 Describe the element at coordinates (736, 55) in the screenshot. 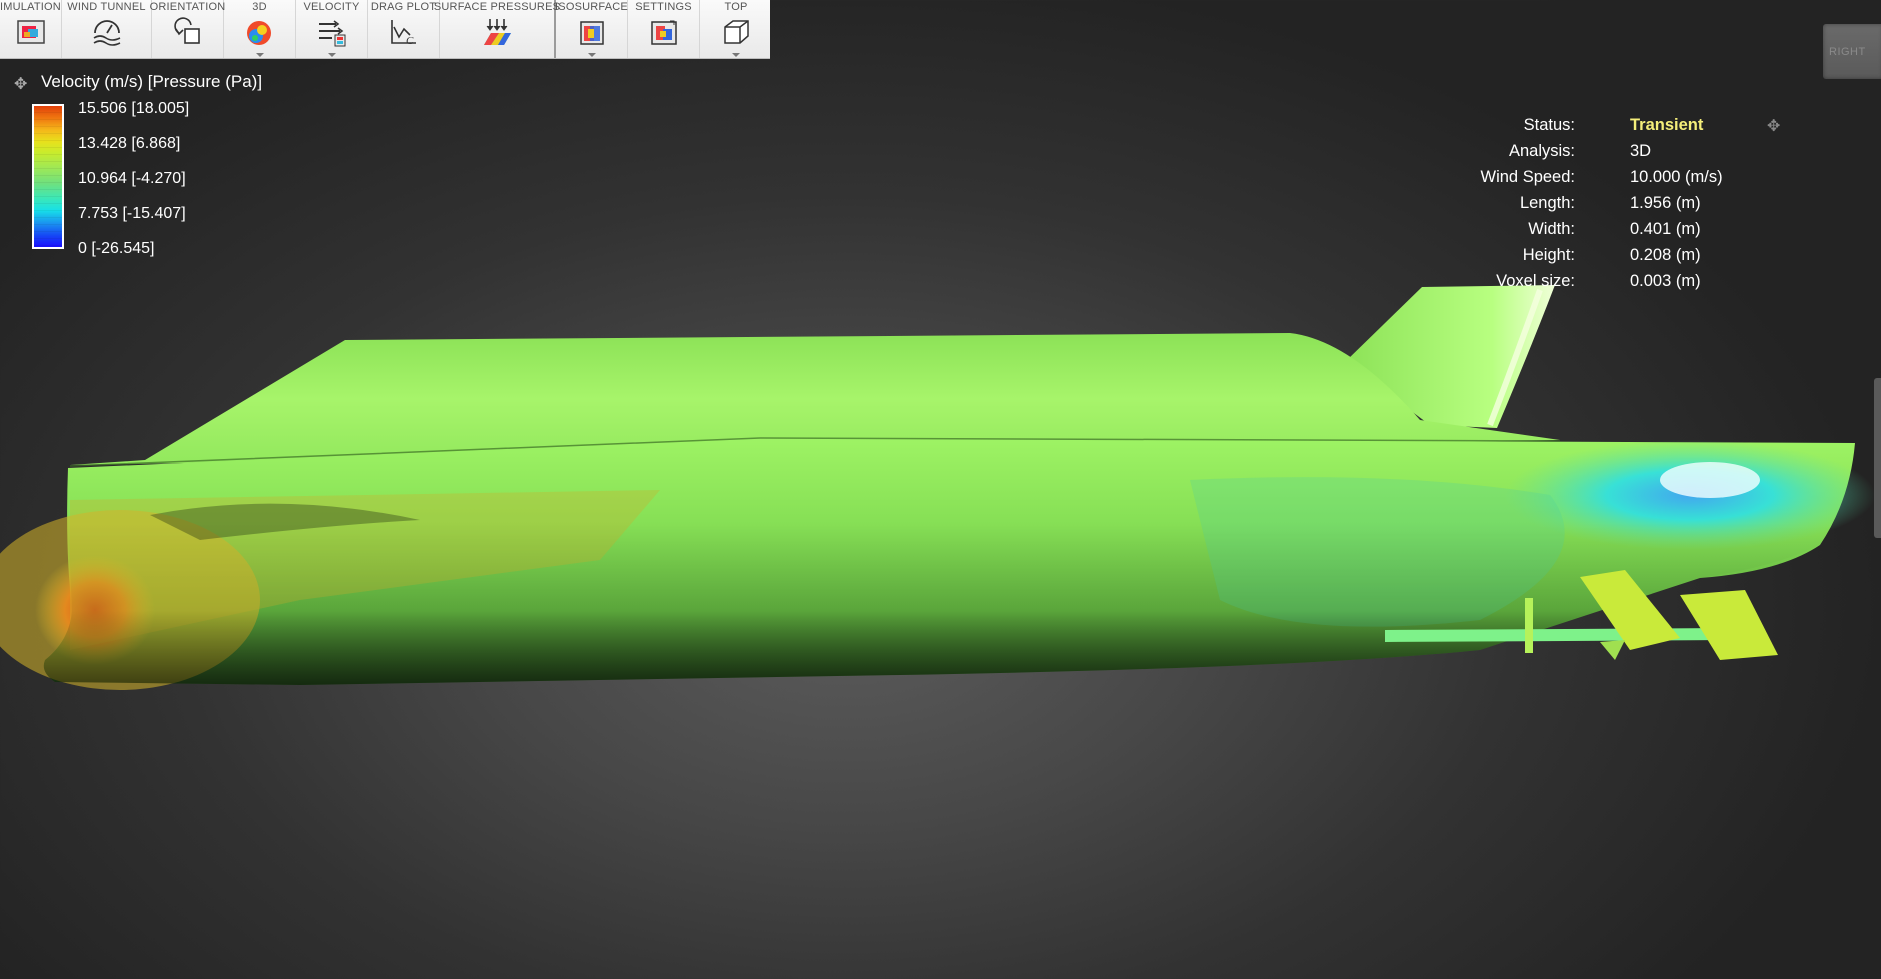

I see `top-view-dropdown-caret` at that location.